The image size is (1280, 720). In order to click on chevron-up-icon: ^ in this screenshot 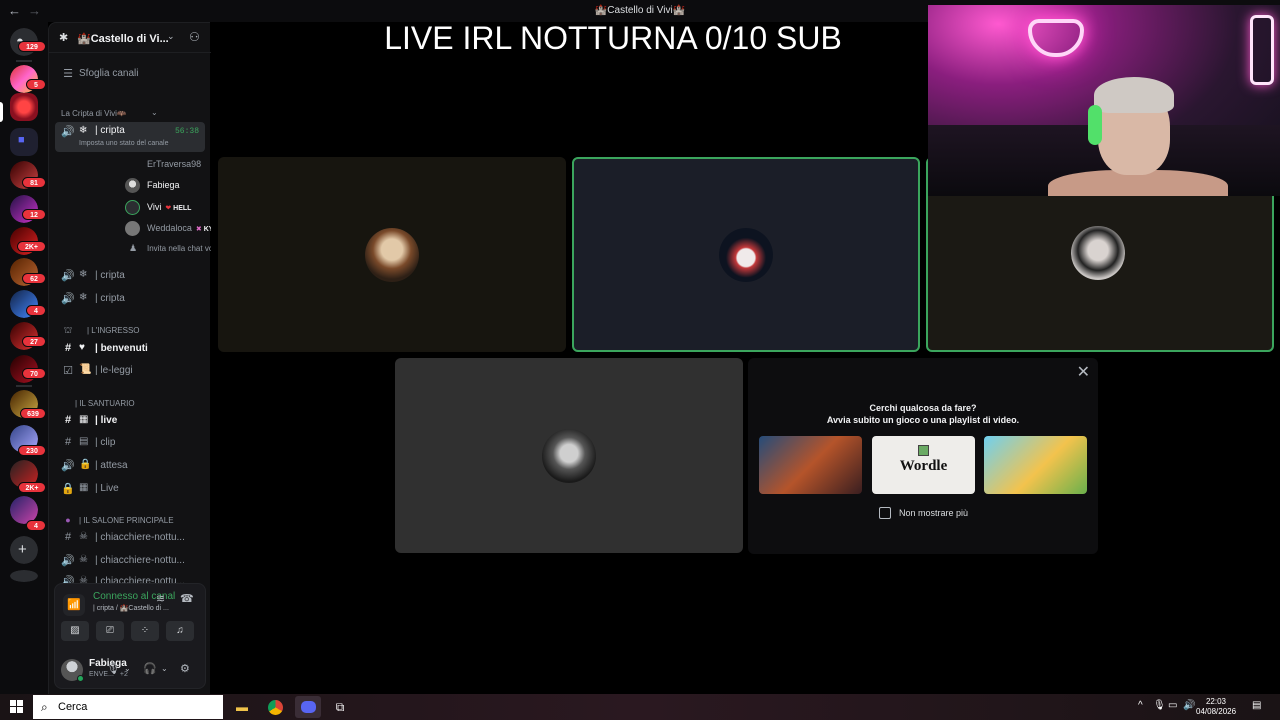, I will do `click(1140, 705)`.